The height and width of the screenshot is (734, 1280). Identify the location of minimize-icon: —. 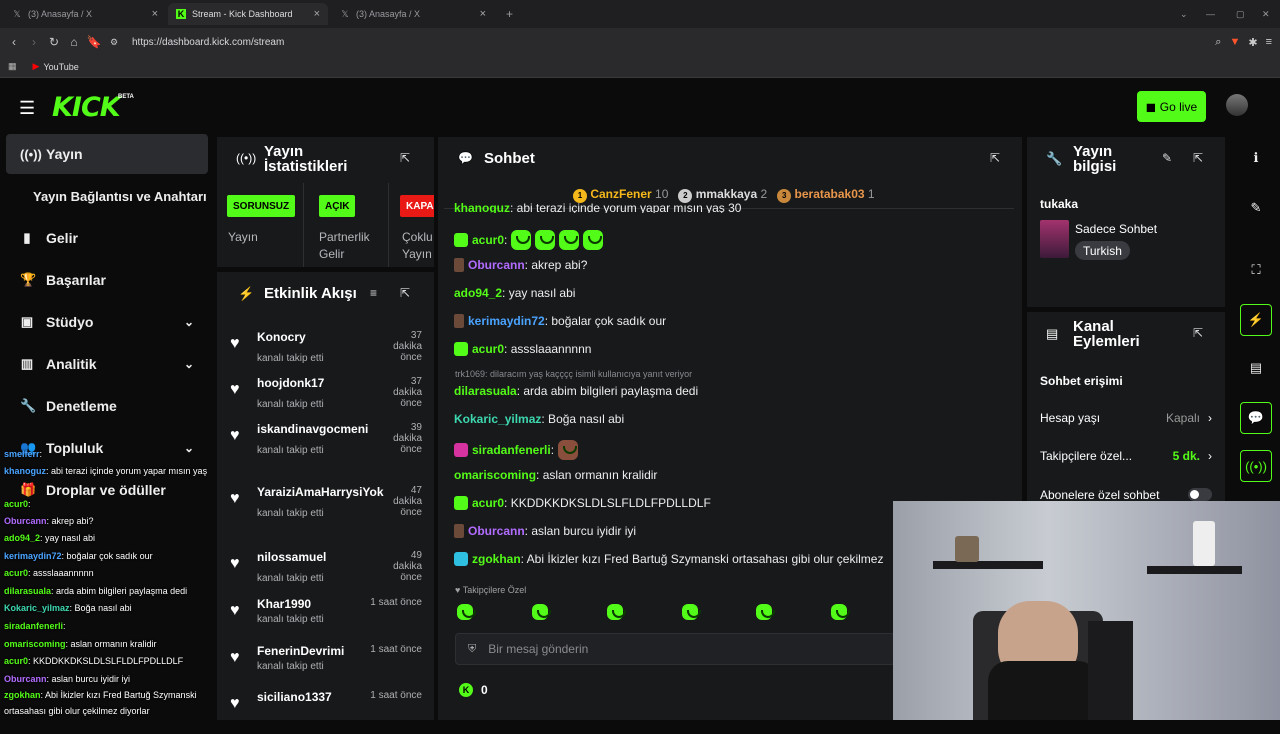
(1210, 14).